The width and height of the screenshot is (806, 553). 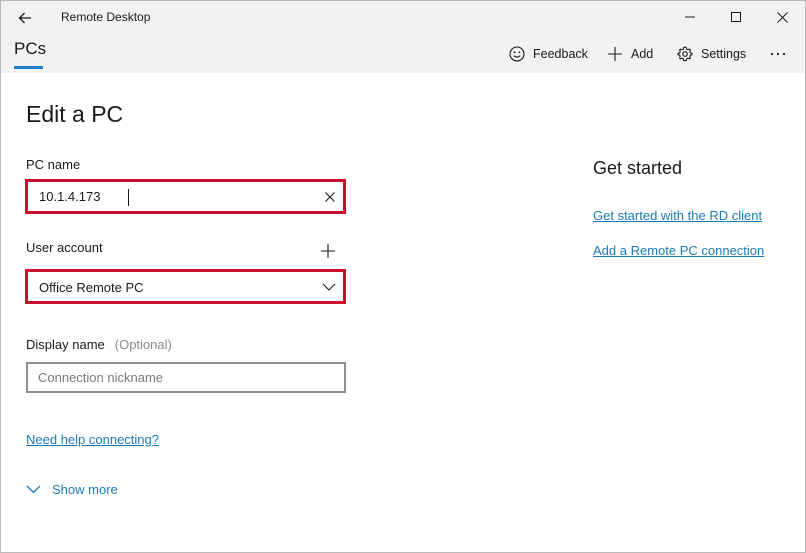 I want to click on close-window-button, so click(x=782, y=17).